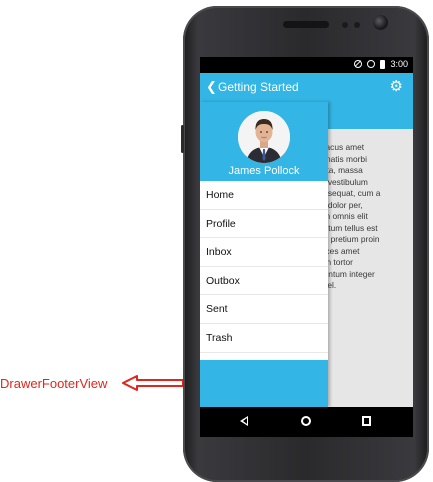 This screenshot has width=433, height=482. What do you see at coordinates (358, 64) in the screenshot?
I see `do-not-disturb-icon` at bounding box center [358, 64].